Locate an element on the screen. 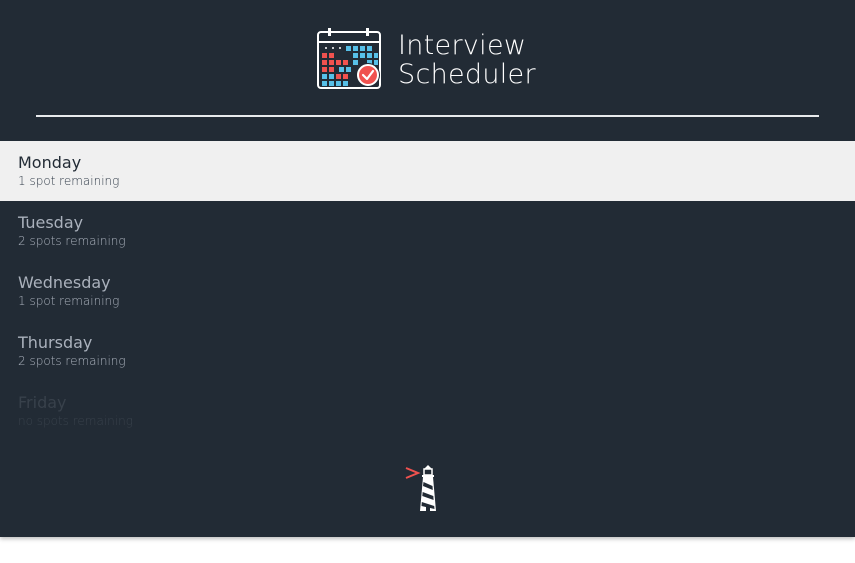 The image size is (855, 563). day-item-monday: Monday 1 spot remaining is located at coordinates (427, 171).